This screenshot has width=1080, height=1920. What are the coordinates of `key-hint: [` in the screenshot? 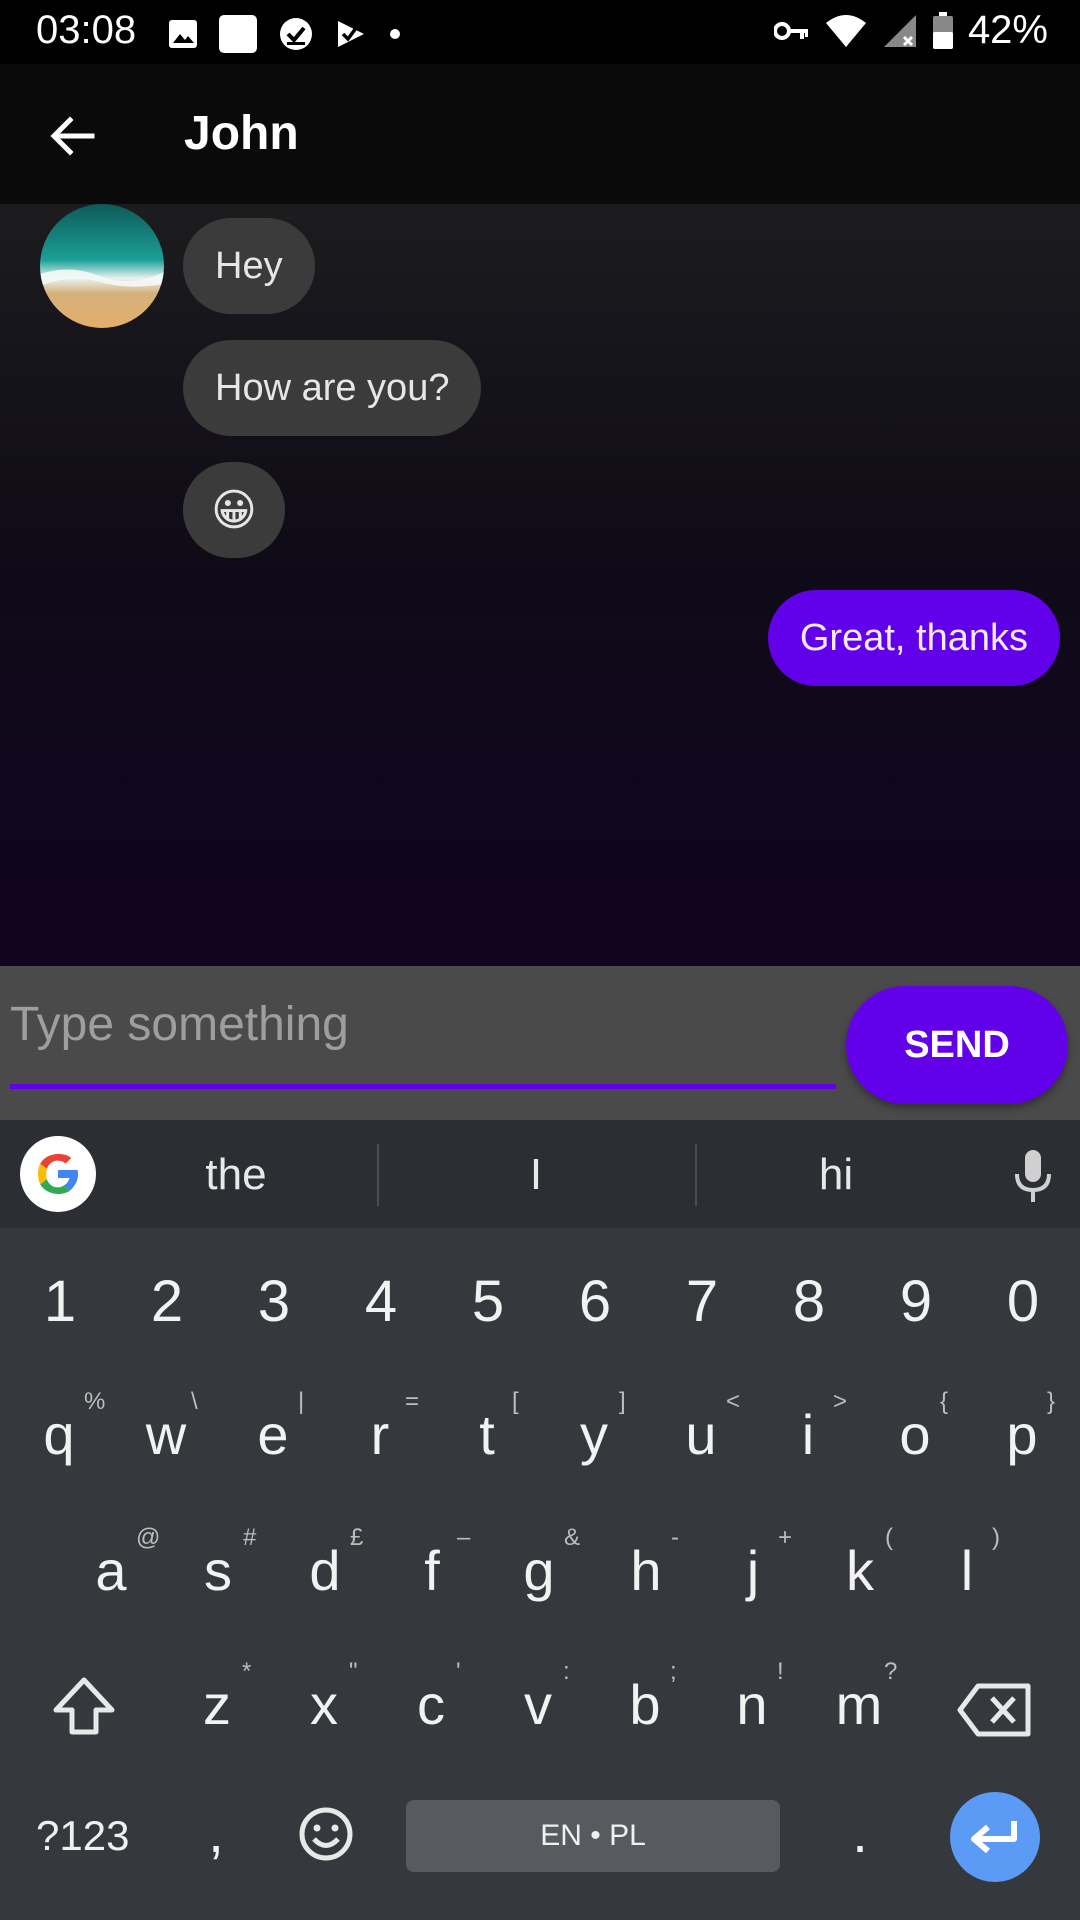 It's located at (515, 1401).